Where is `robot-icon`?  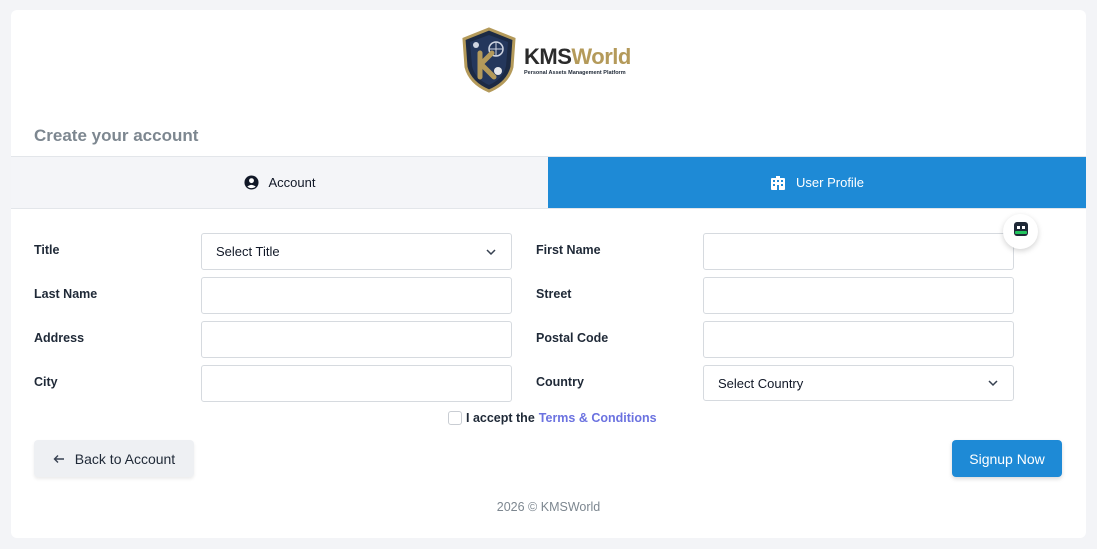 robot-icon is located at coordinates (1021, 231).